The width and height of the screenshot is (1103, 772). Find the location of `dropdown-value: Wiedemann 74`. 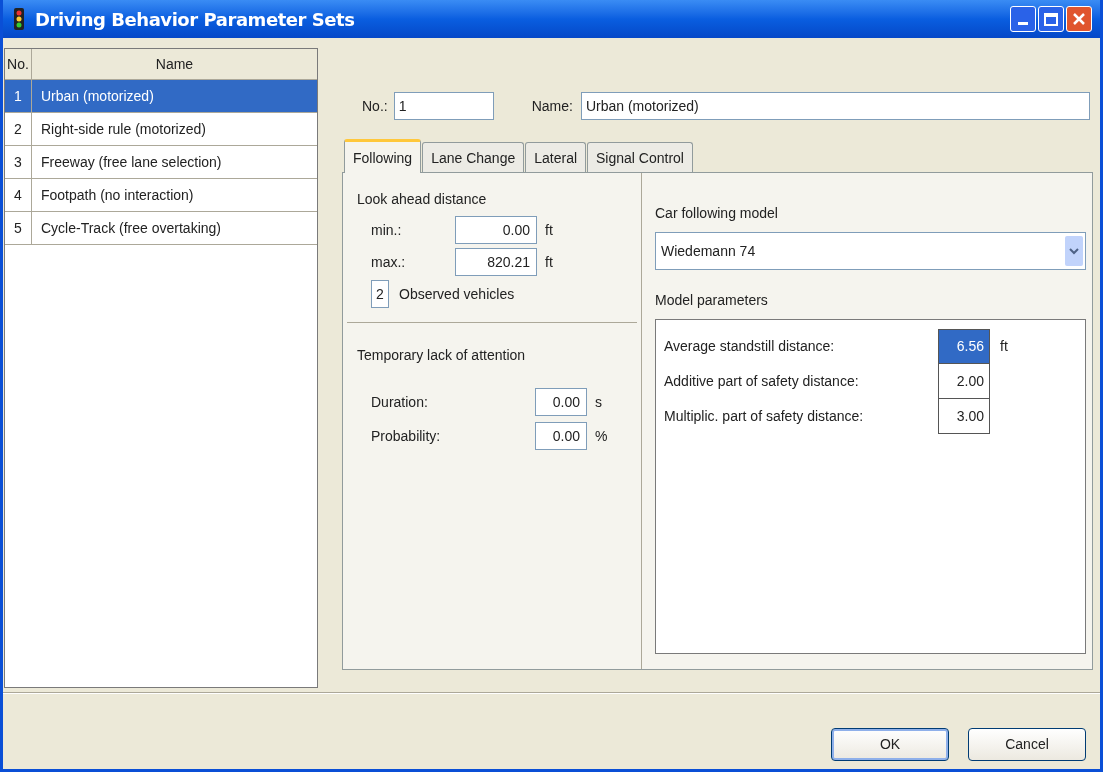

dropdown-value: Wiedemann 74 is located at coordinates (709, 251).